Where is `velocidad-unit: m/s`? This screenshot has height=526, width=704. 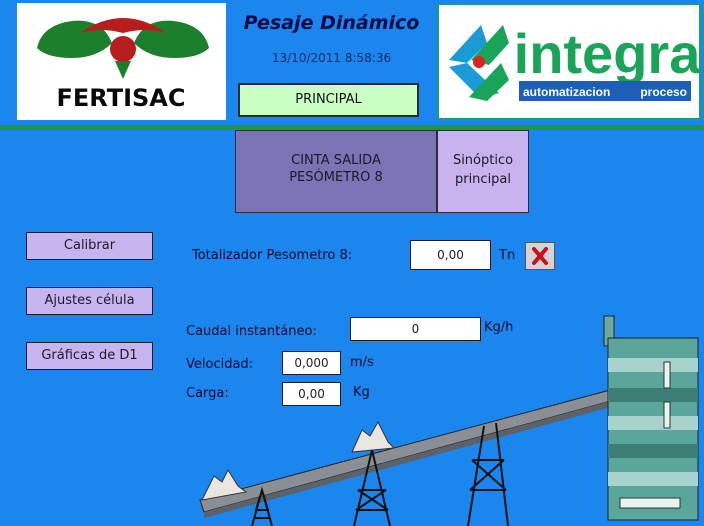
velocidad-unit: m/s is located at coordinates (362, 362).